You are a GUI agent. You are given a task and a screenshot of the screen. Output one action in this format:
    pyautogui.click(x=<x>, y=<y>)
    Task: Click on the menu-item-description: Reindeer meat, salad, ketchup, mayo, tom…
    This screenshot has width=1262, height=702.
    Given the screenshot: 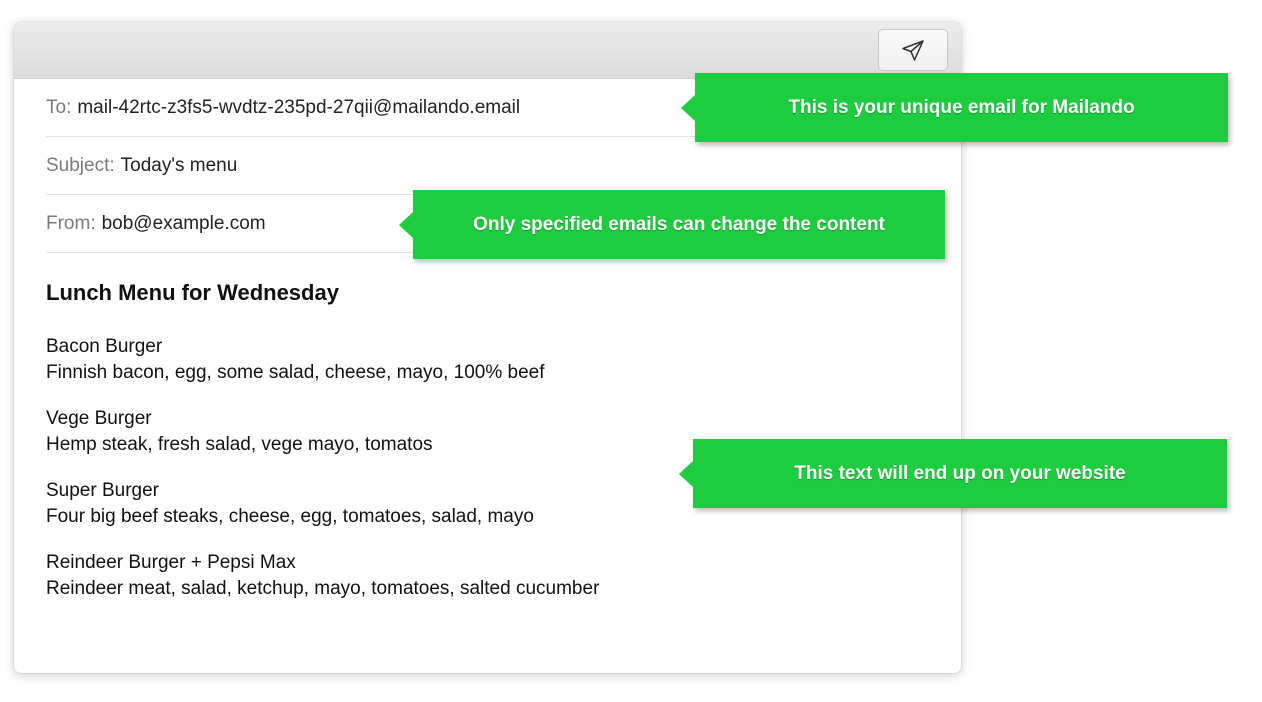 What is the action you would take?
    pyautogui.click(x=323, y=588)
    